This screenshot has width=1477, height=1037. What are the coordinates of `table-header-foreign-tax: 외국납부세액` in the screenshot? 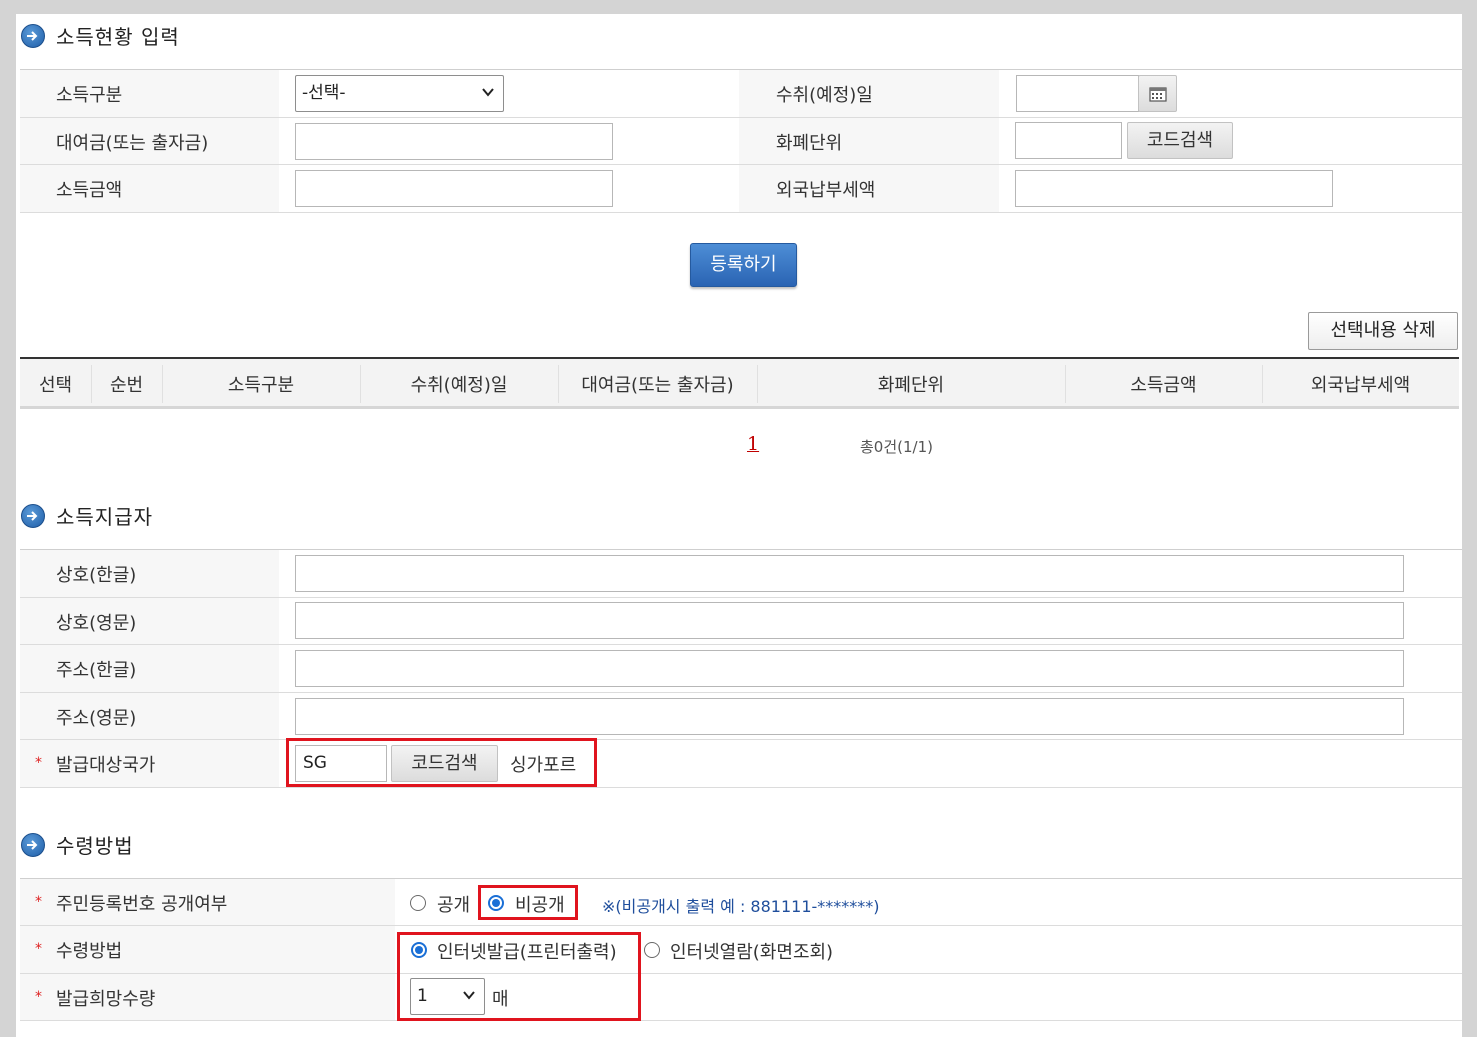 It's located at (1360, 385).